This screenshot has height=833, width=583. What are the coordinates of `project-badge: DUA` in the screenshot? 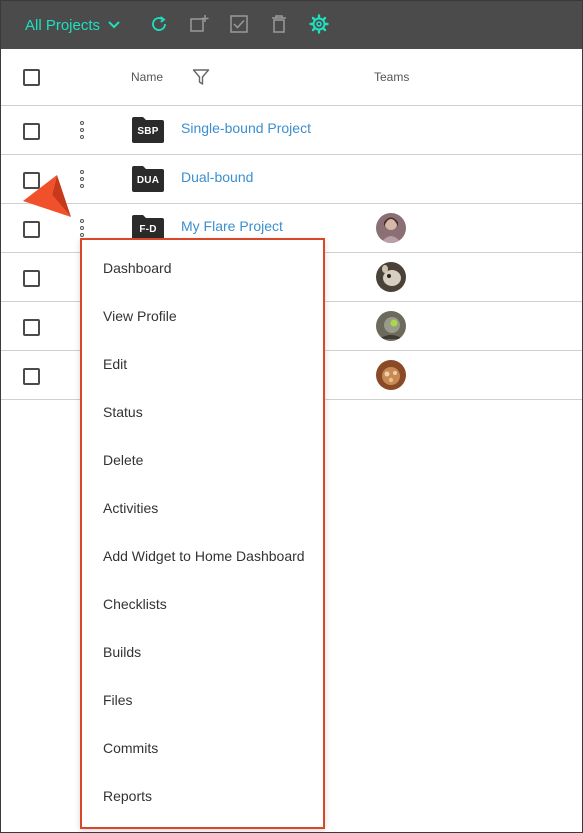 It's located at (148, 180).